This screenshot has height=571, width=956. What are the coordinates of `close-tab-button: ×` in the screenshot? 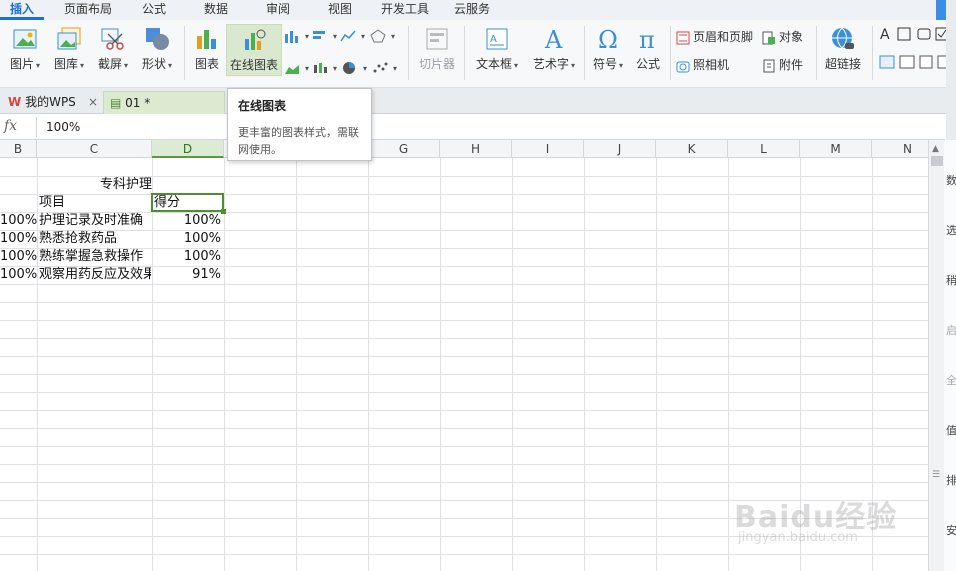 It's located at (93, 102).